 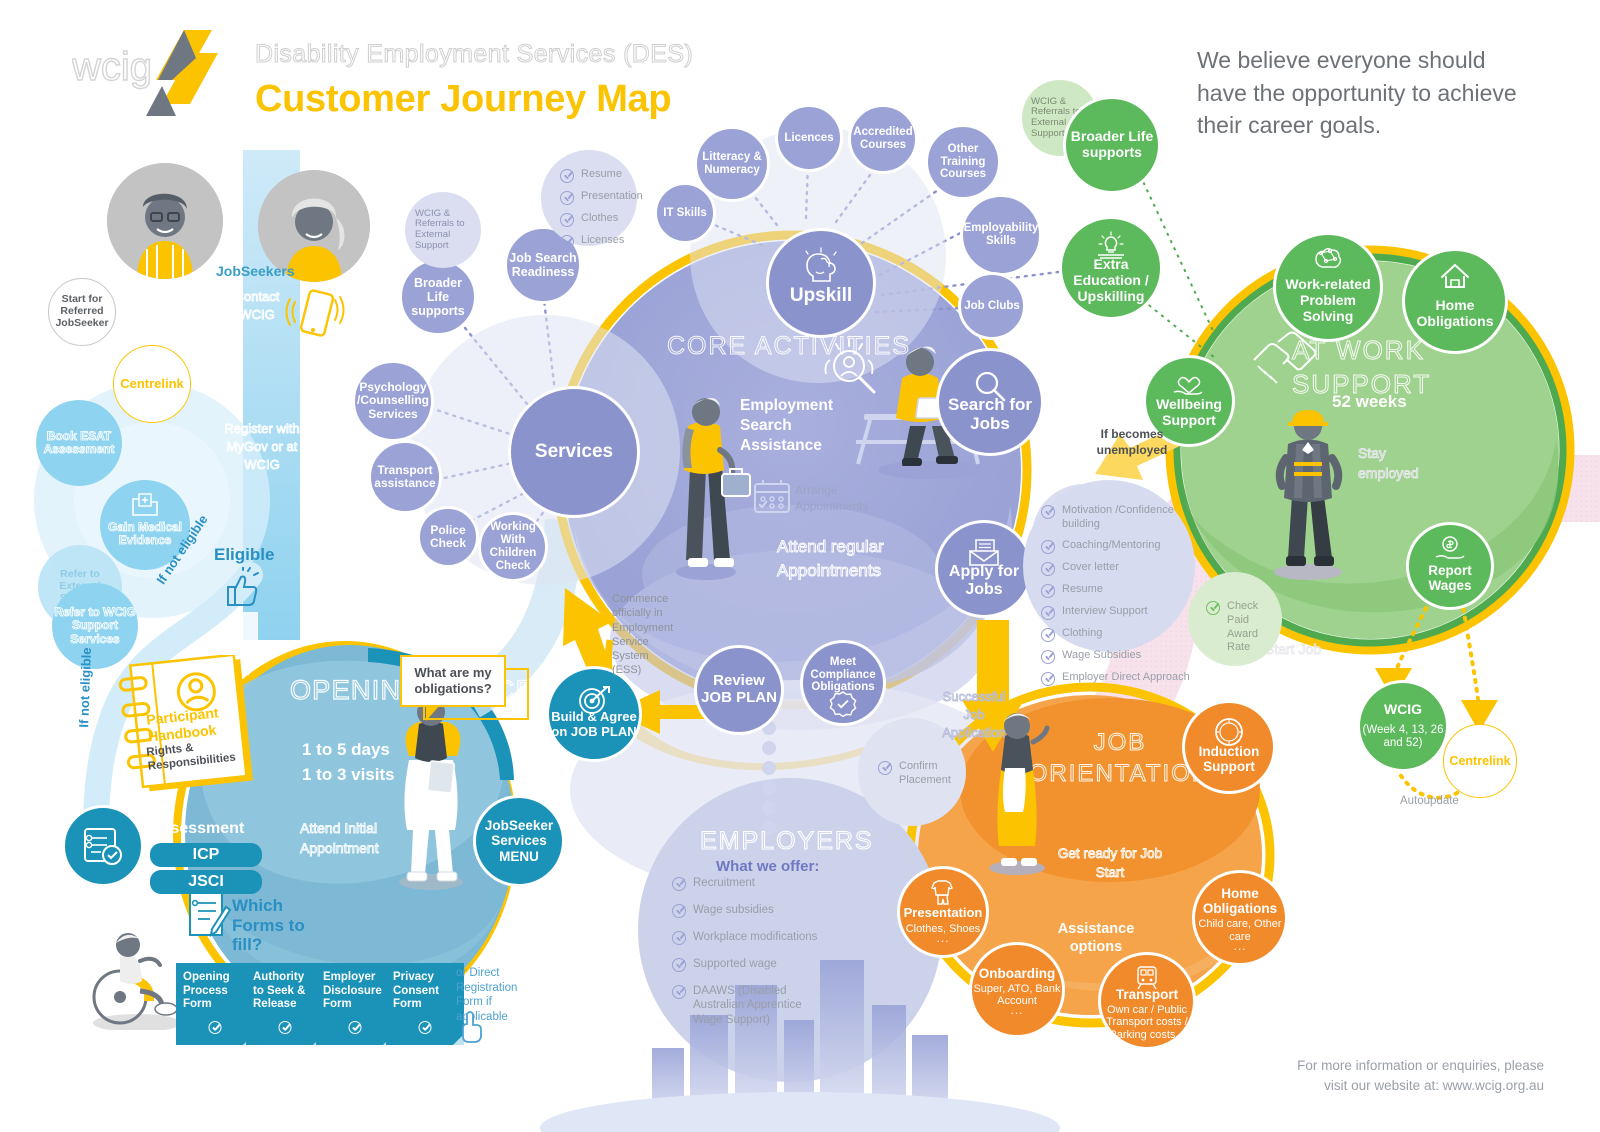 What do you see at coordinates (472, 1029) in the screenshot?
I see `pointing-hand-icon` at bounding box center [472, 1029].